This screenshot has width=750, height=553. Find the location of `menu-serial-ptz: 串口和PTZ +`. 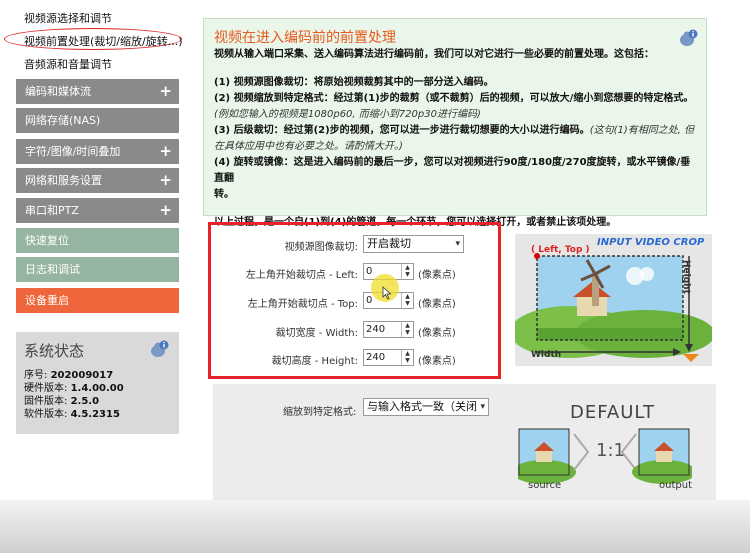

menu-serial-ptz: 串口和PTZ + is located at coordinates (97, 210).